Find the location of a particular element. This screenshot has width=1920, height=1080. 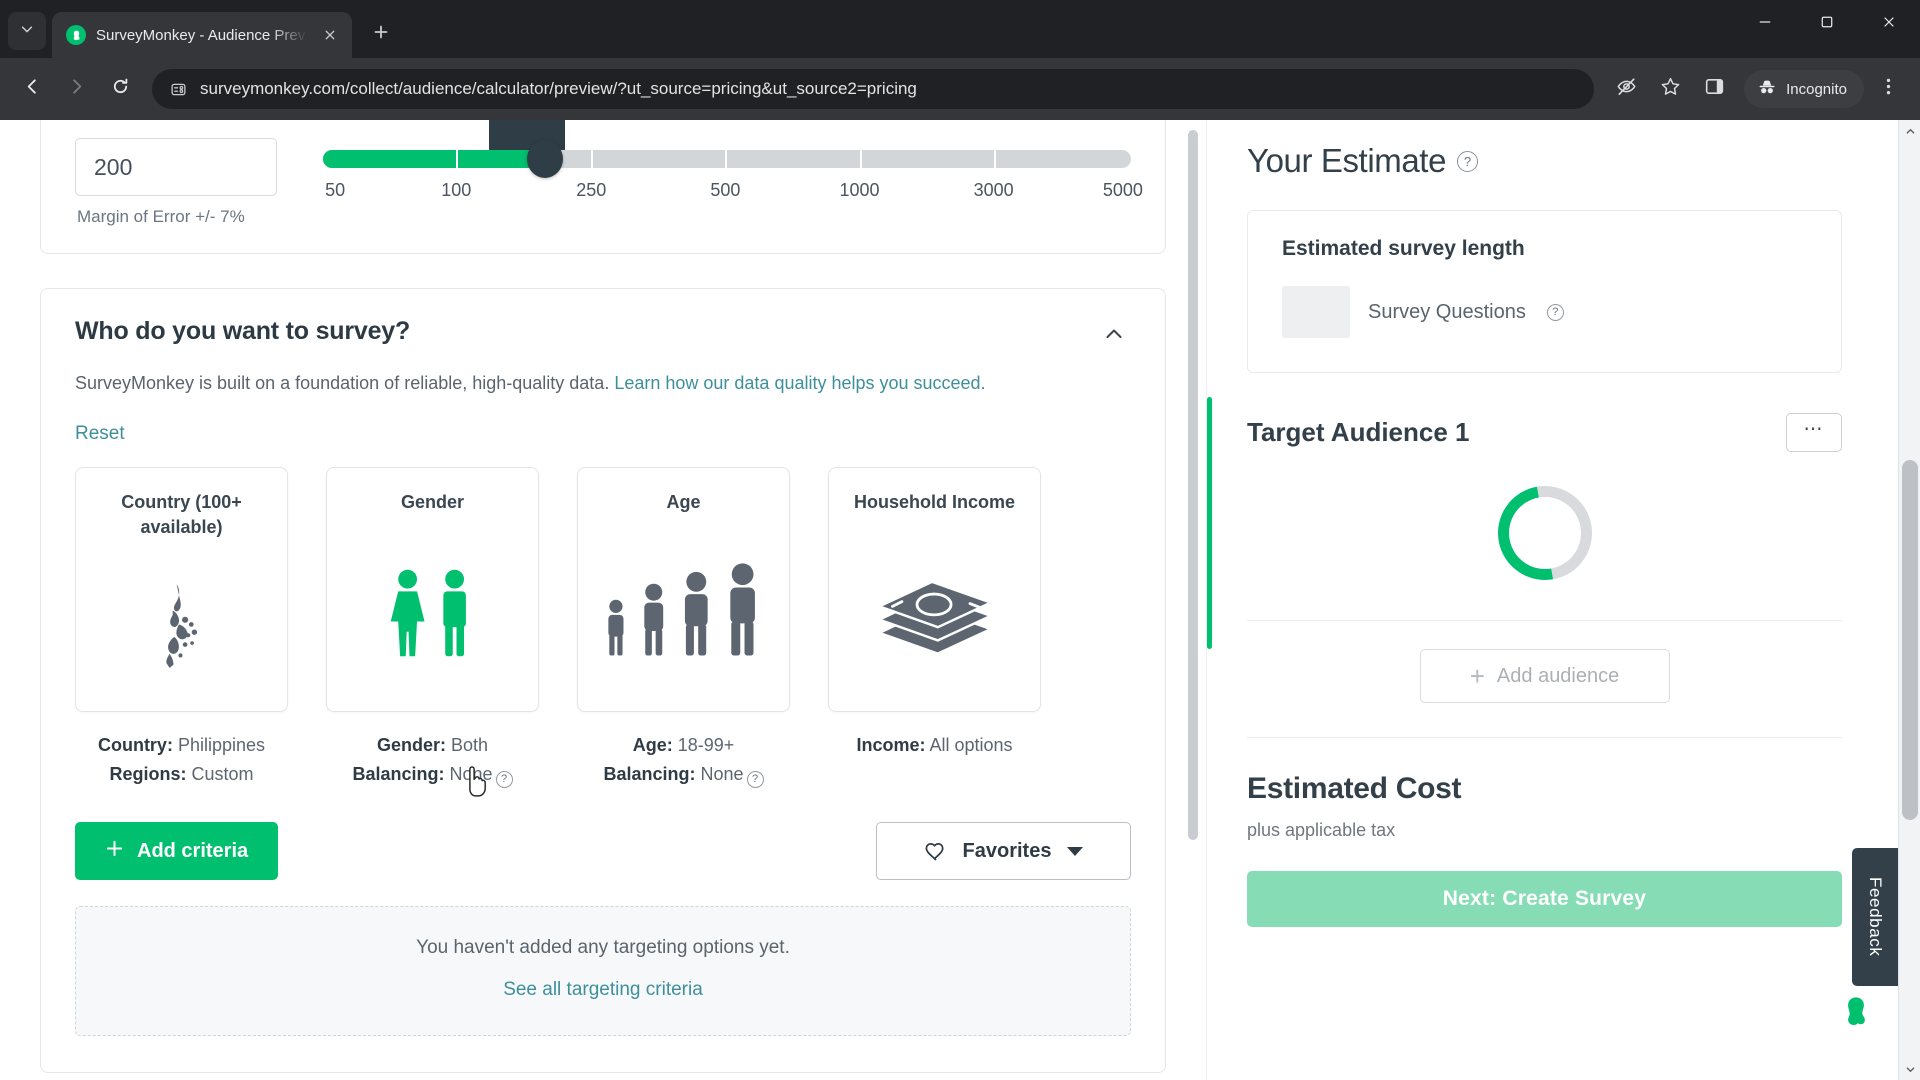

reload-icon is located at coordinates (120, 89).